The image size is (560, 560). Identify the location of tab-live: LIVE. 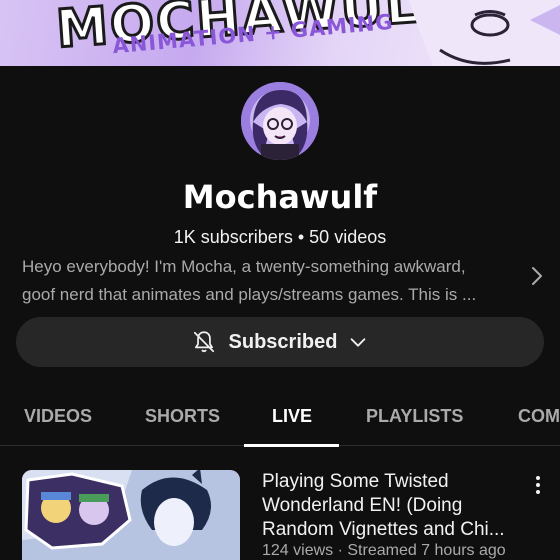
(292, 416).